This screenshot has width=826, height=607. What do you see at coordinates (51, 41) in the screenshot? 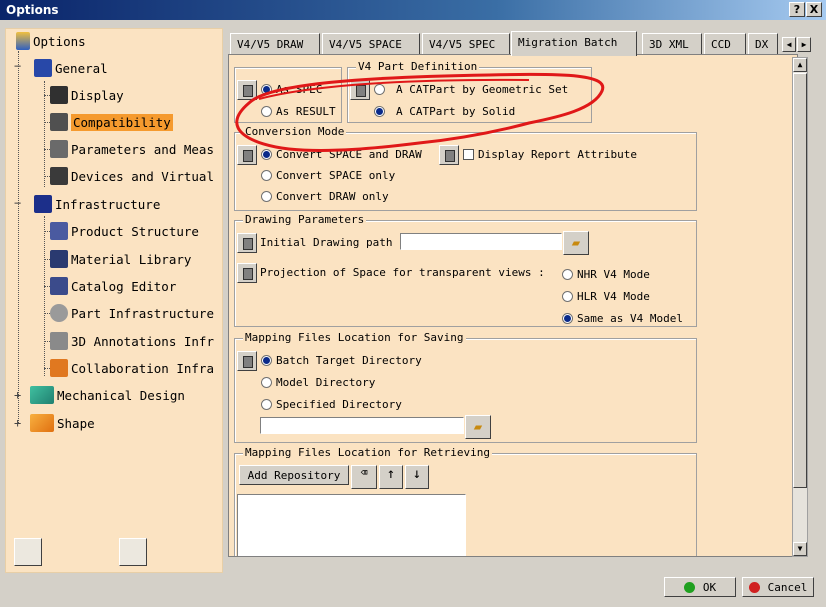
I see `tree-item-options: Options` at bounding box center [51, 41].